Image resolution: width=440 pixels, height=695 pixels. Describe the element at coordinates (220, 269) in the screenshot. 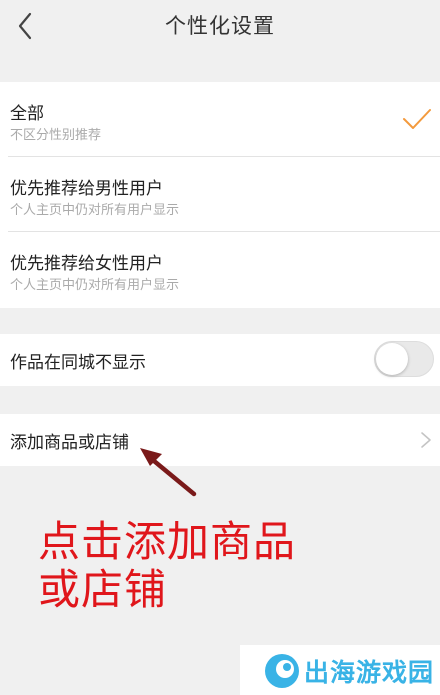

I see `option-female: 优先推荐给女性用户 个人主页中仍对所有用户显示` at that location.